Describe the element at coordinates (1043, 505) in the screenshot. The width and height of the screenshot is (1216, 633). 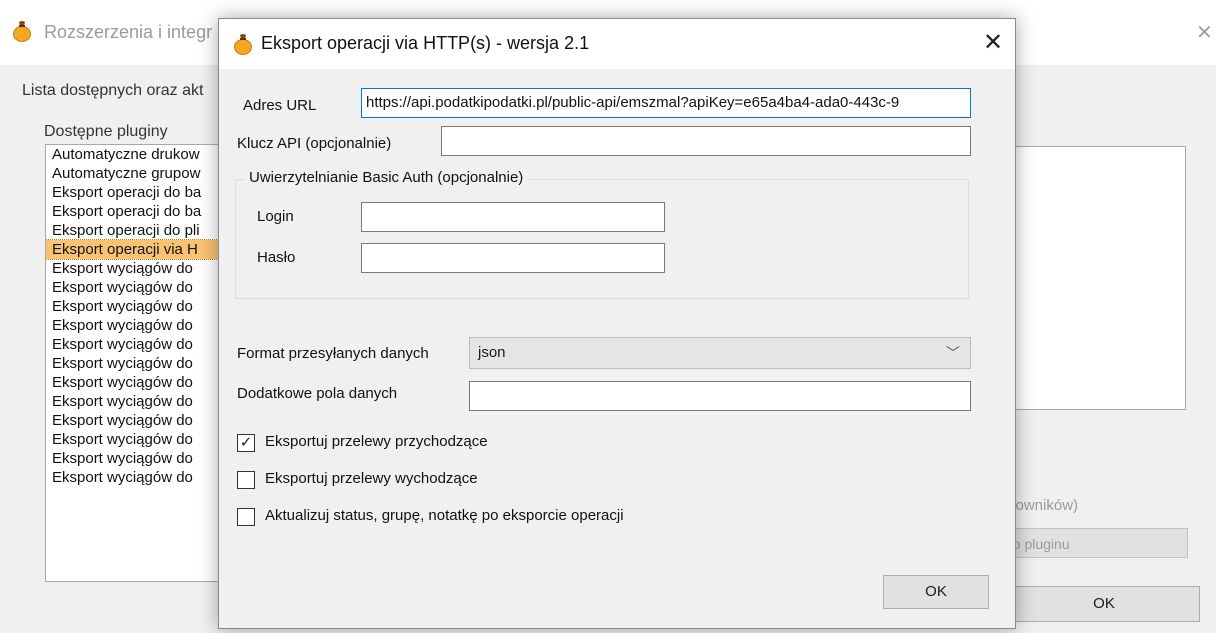
I see `background-text-fragment: kowników)` at that location.